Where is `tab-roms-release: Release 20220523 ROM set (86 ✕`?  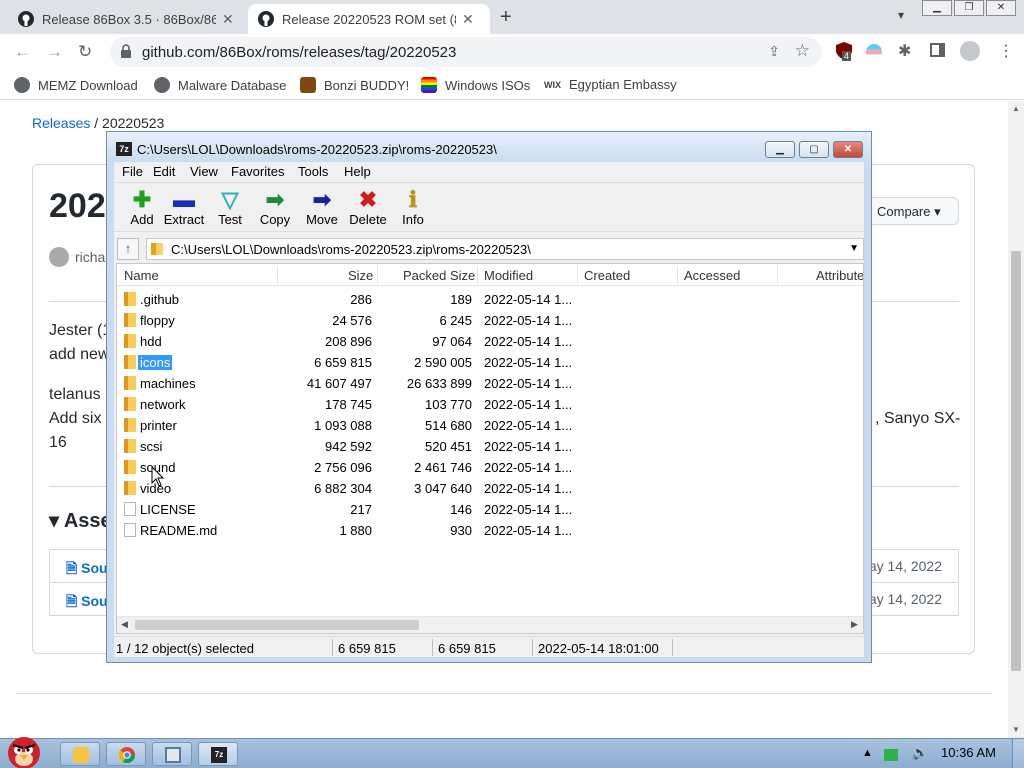
tab-roms-release: Release 20220523 ROM set (86 ✕ is located at coordinates (369, 19).